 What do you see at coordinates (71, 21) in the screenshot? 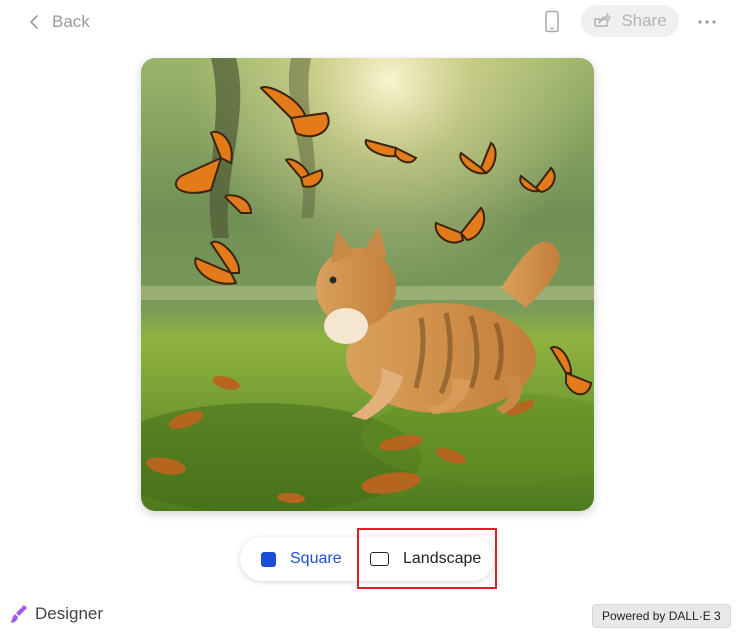
I see `back-label: Back` at bounding box center [71, 21].